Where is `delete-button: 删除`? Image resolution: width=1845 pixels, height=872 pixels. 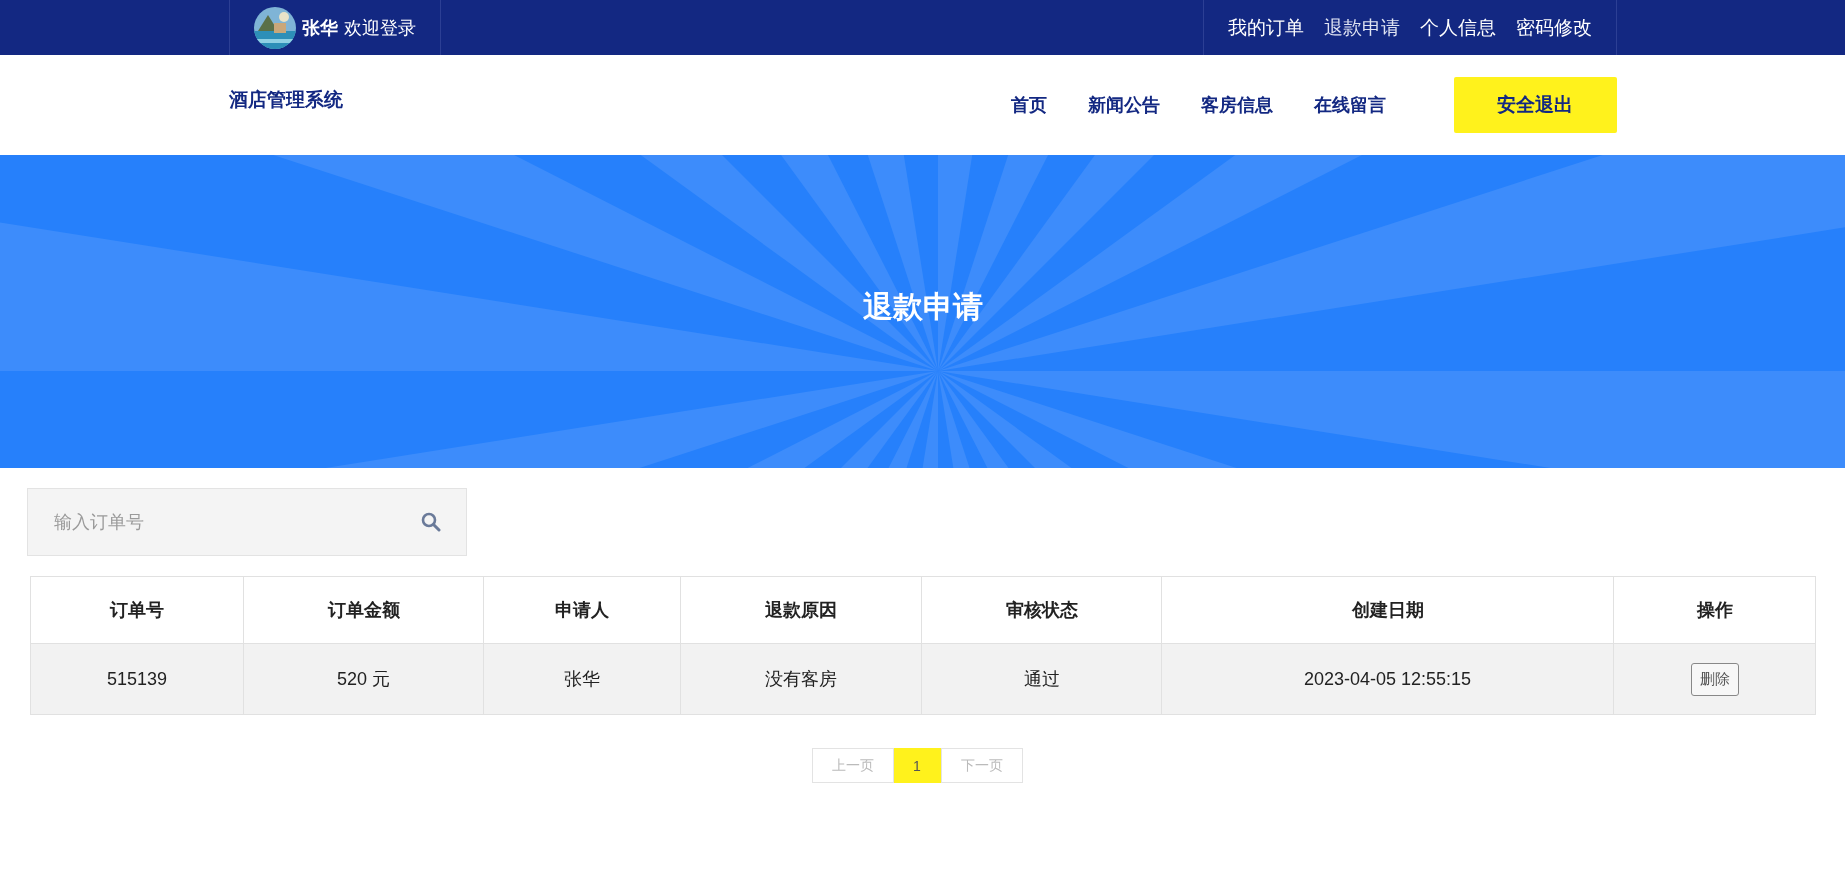
delete-button: 删除 is located at coordinates (1714, 679).